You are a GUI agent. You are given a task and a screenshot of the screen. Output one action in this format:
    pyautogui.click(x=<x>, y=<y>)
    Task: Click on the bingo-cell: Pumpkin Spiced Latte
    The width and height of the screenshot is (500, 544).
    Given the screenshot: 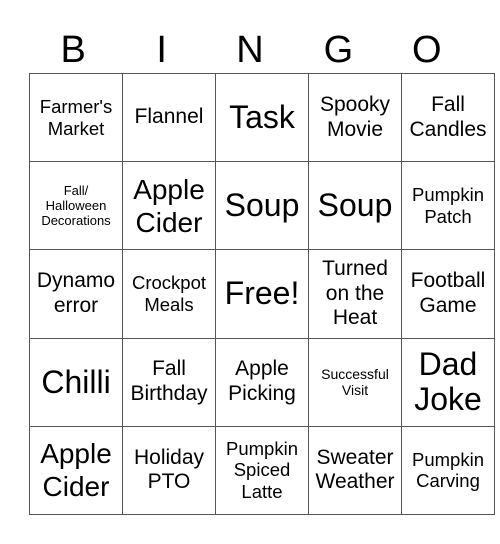 What is the action you would take?
    pyautogui.click(x=262, y=470)
    